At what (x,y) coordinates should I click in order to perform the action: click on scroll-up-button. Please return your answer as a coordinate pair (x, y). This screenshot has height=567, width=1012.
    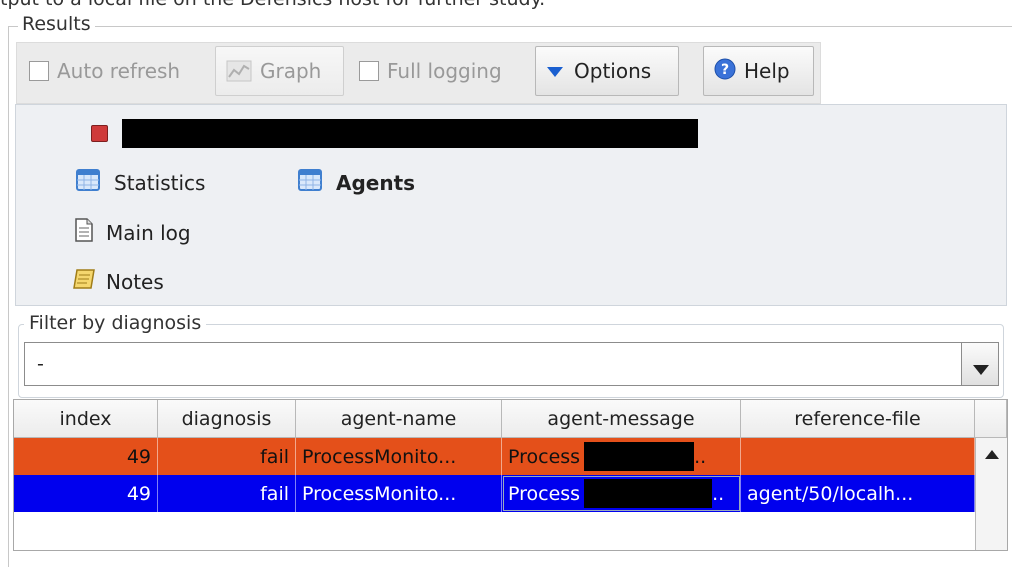
    Looking at the image, I should click on (991, 453).